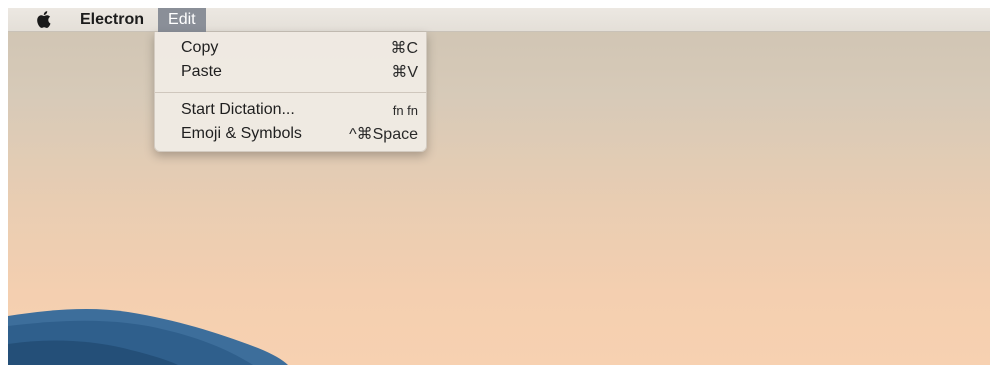  Describe the element at coordinates (405, 110) in the screenshot. I see `menu-item-shortcut: fn fn` at that location.